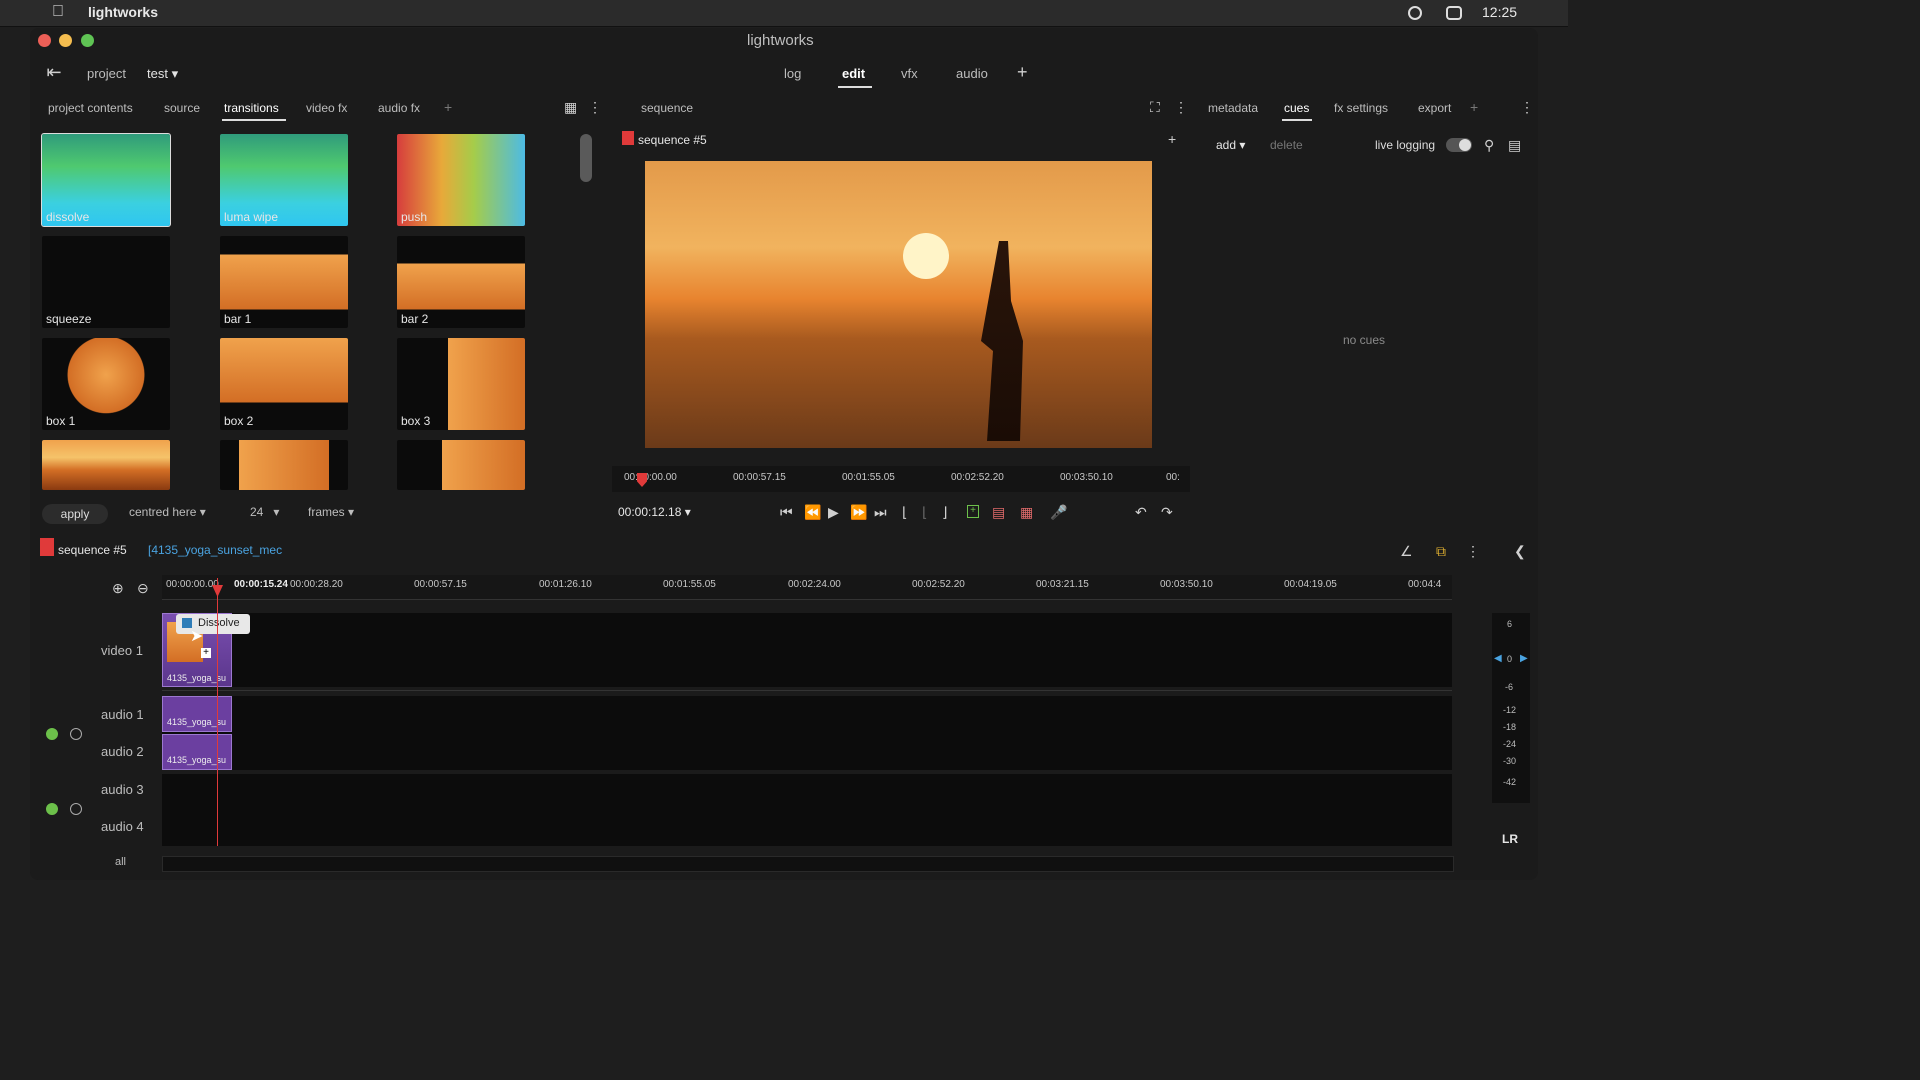 This screenshot has height=1080, width=1920. What do you see at coordinates (326, 108) in the screenshot?
I see `tab-video-fx: video fx` at bounding box center [326, 108].